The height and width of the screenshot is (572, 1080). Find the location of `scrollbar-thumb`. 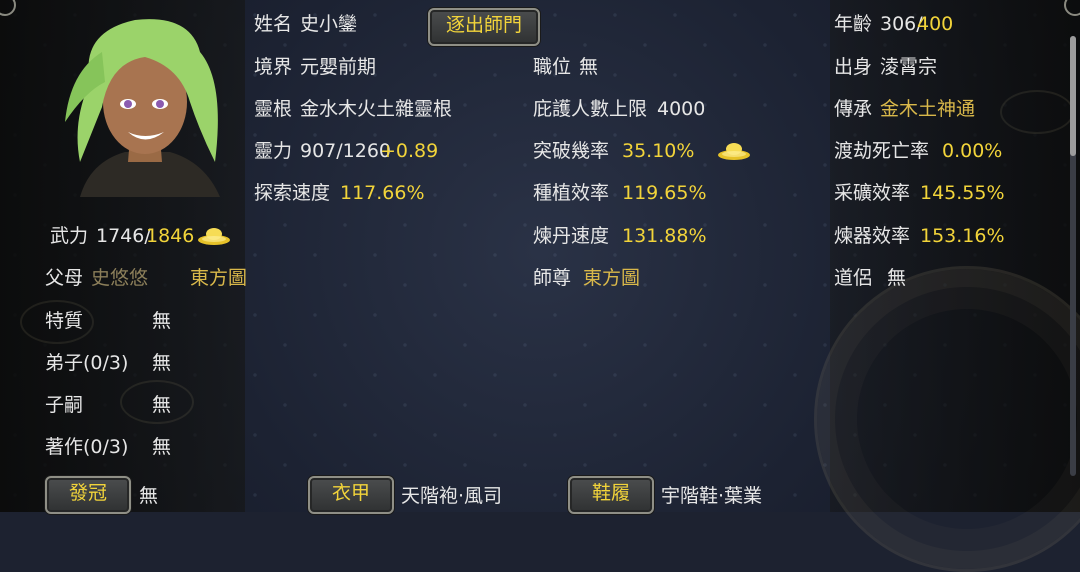

scrollbar-thumb is located at coordinates (1073, 96).